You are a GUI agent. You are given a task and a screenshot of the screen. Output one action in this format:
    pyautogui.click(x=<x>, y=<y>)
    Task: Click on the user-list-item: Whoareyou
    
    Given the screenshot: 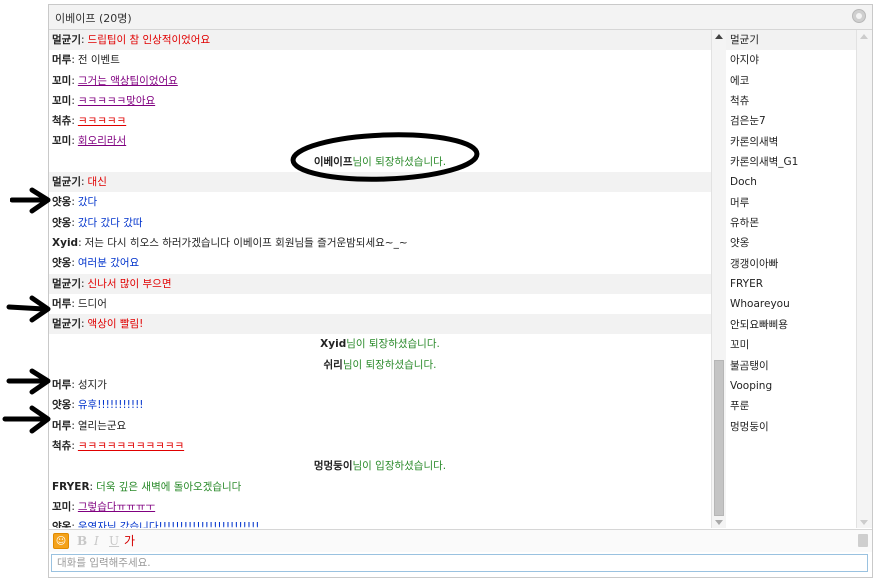 What is the action you would take?
    pyautogui.click(x=791, y=304)
    